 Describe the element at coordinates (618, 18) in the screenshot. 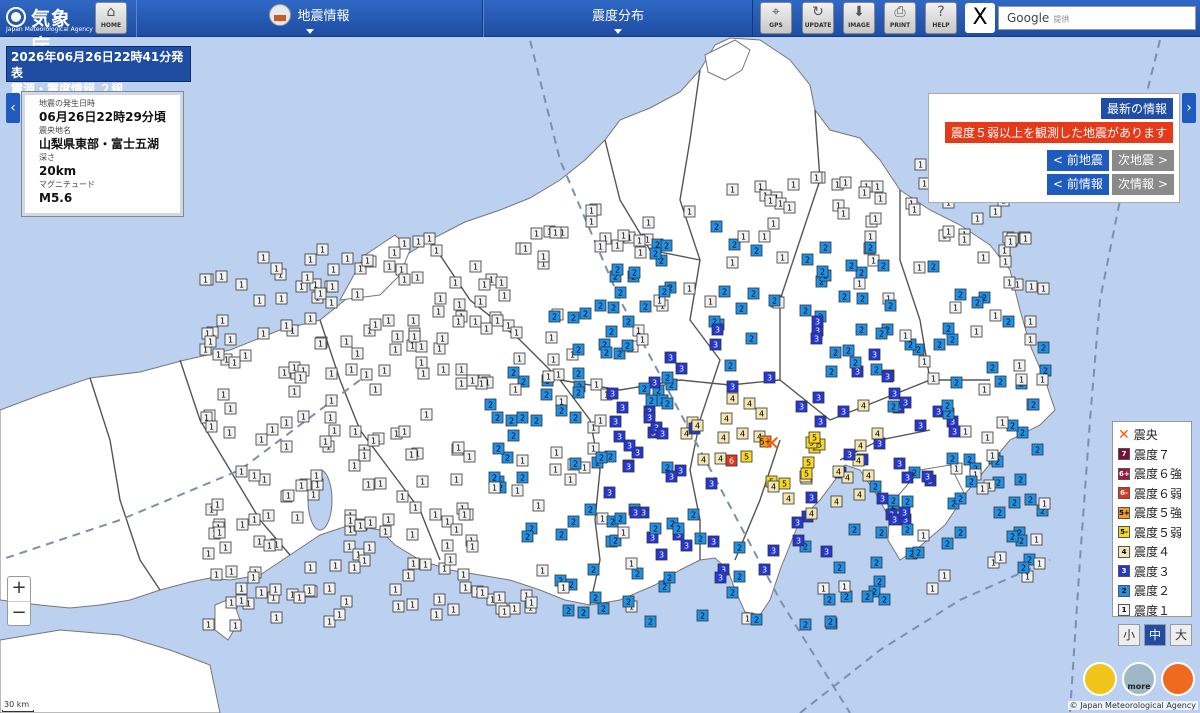

I see `menu-intensity-distribution: 震度分布` at that location.